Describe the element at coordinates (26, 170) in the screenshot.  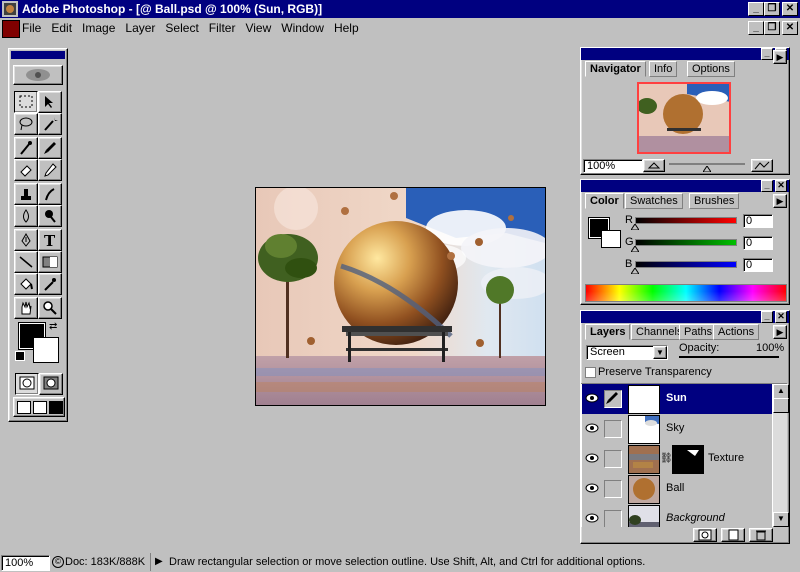
I see `eraser-tool` at that location.